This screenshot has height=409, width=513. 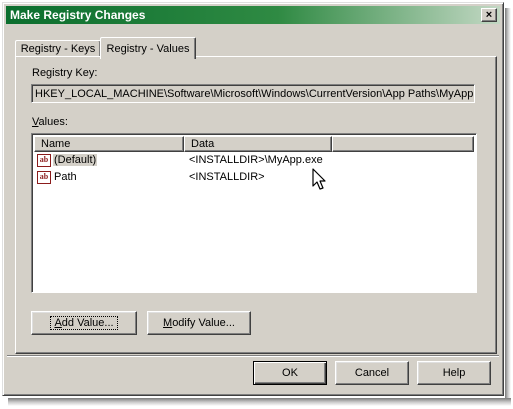 I want to click on close-icon: ×, so click(x=489, y=15).